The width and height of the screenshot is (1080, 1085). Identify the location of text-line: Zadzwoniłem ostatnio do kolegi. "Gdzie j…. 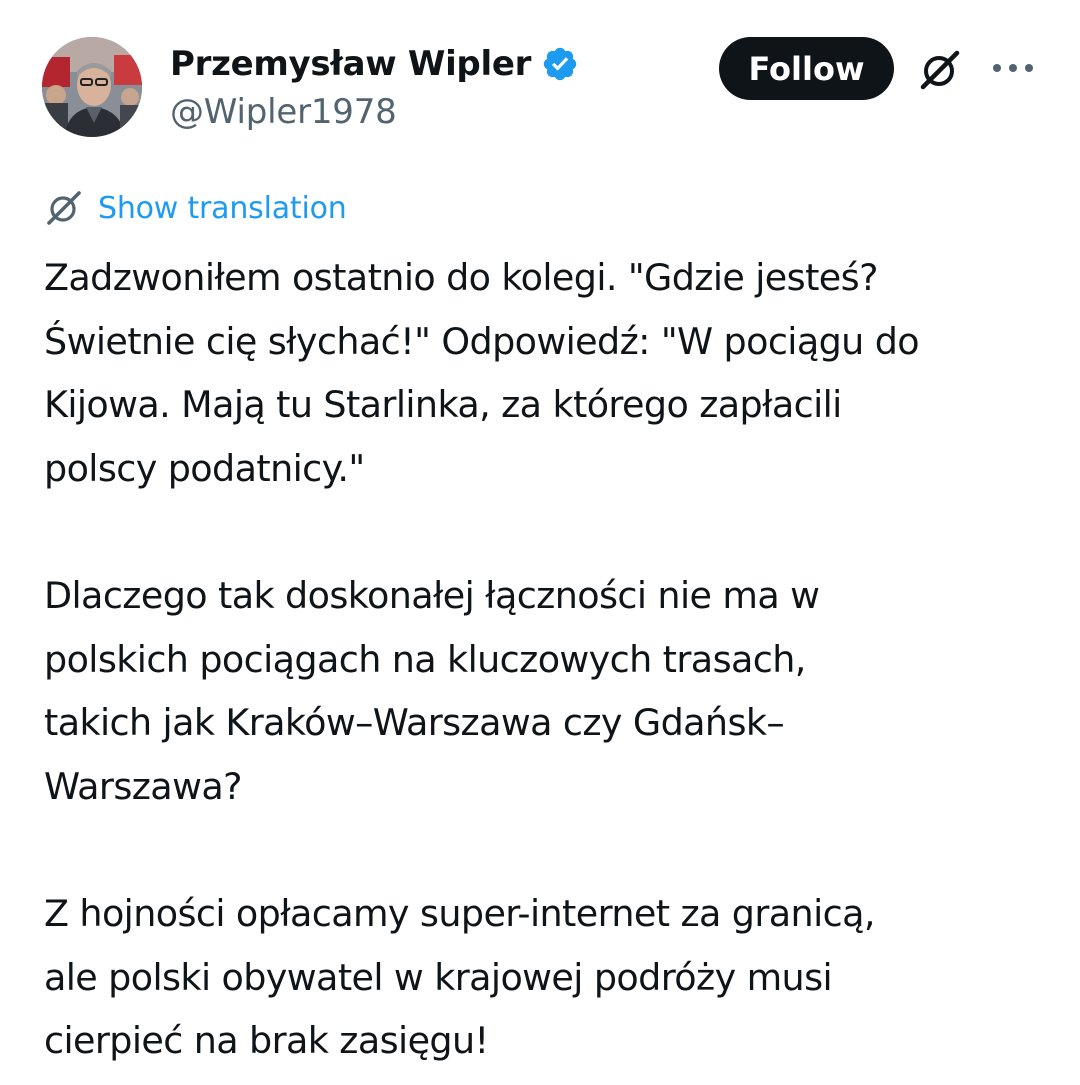
(461, 277).